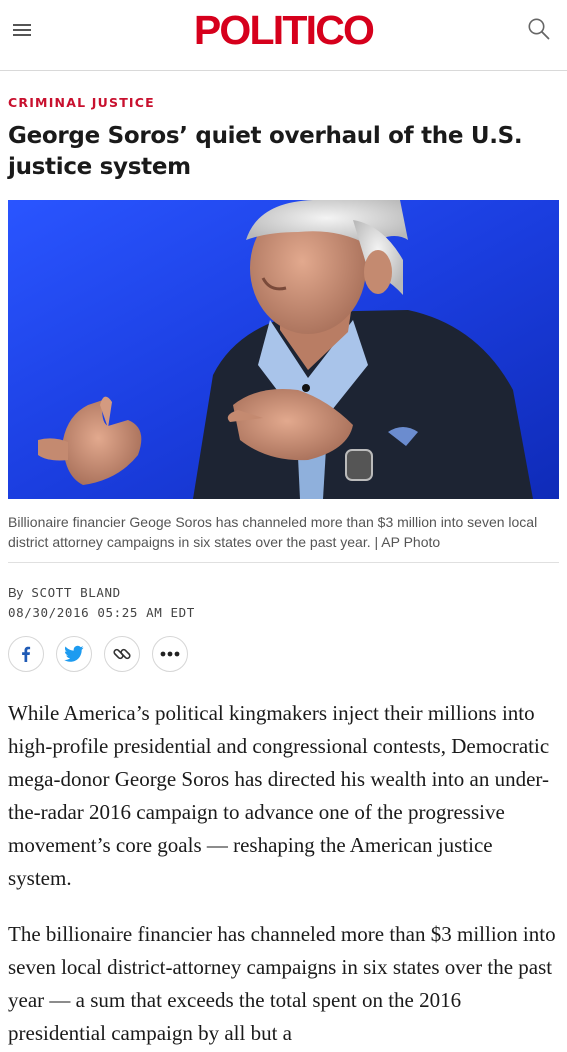  I want to click on site-header: POLITICO, so click(283, 35).